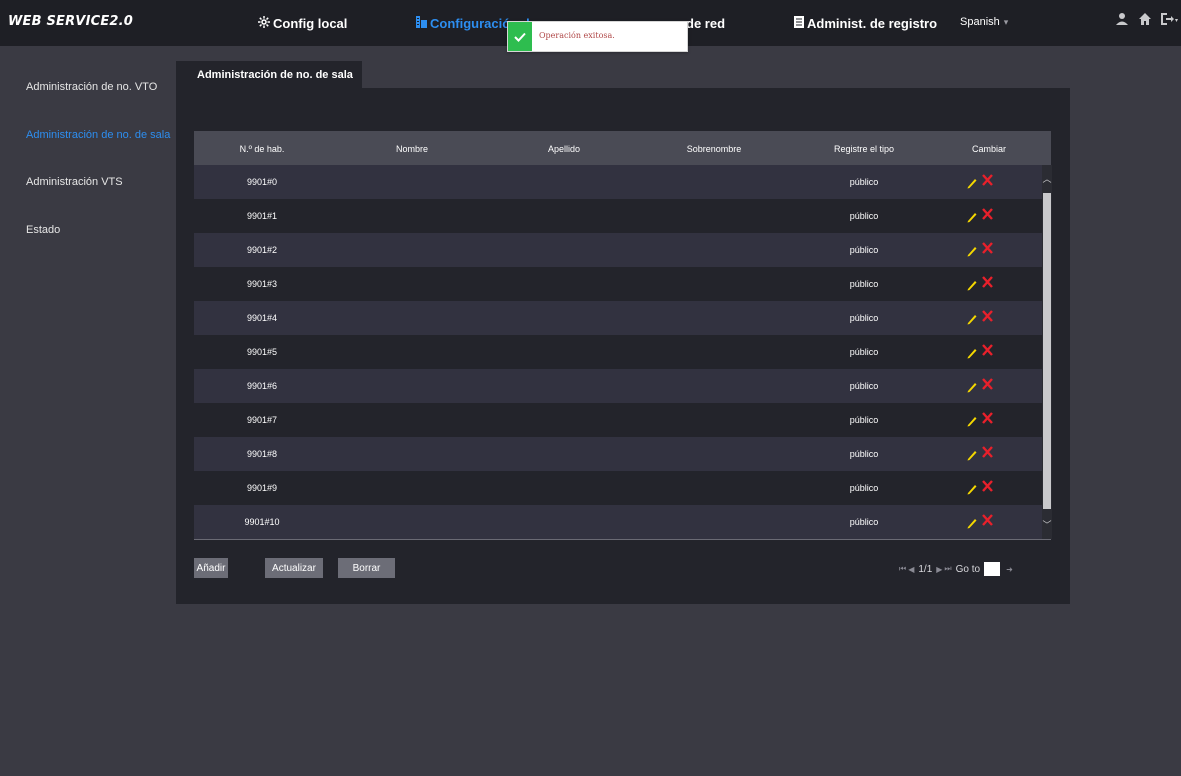  Describe the element at coordinates (984, 22) in the screenshot. I see `language-select: Spanish ▾` at that location.